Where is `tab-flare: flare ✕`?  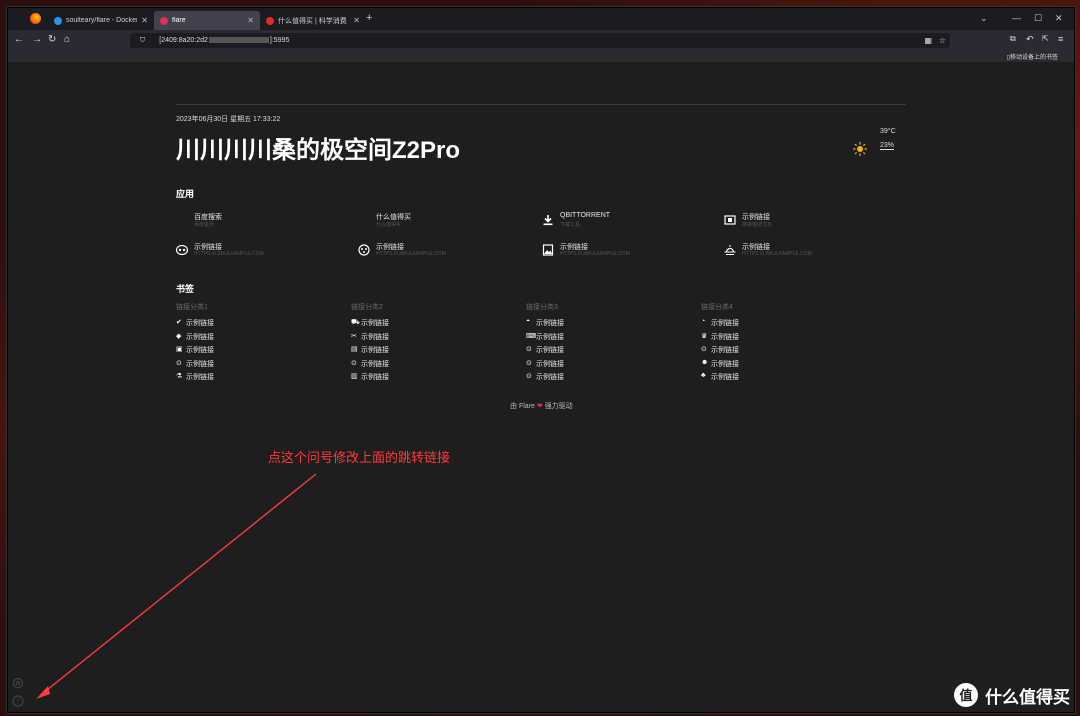
tab-flare: flare ✕ is located at coordinates (207, 20).